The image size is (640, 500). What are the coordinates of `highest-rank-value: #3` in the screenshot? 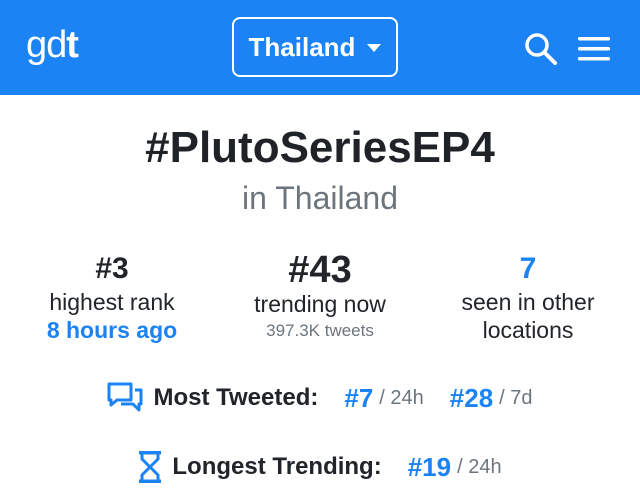 It's located at (112, 268).